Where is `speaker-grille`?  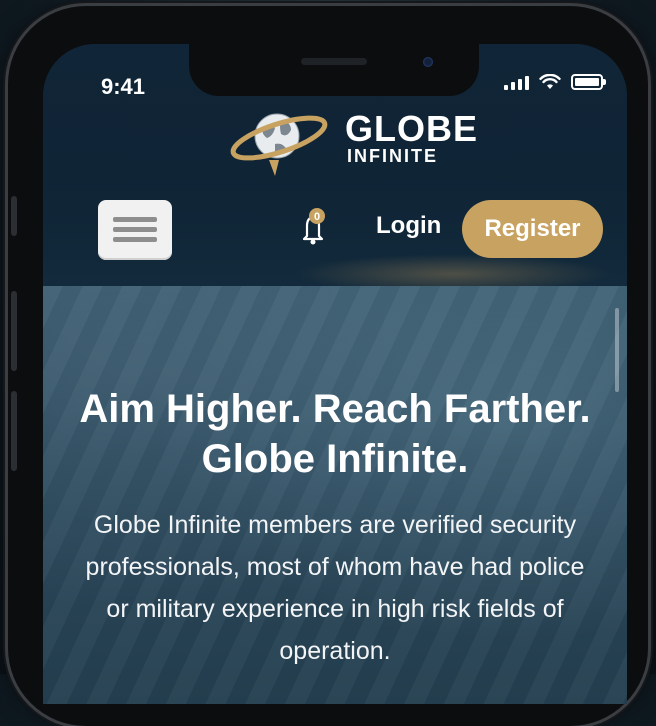 speaker-grille is located at coordinates (334, 61).